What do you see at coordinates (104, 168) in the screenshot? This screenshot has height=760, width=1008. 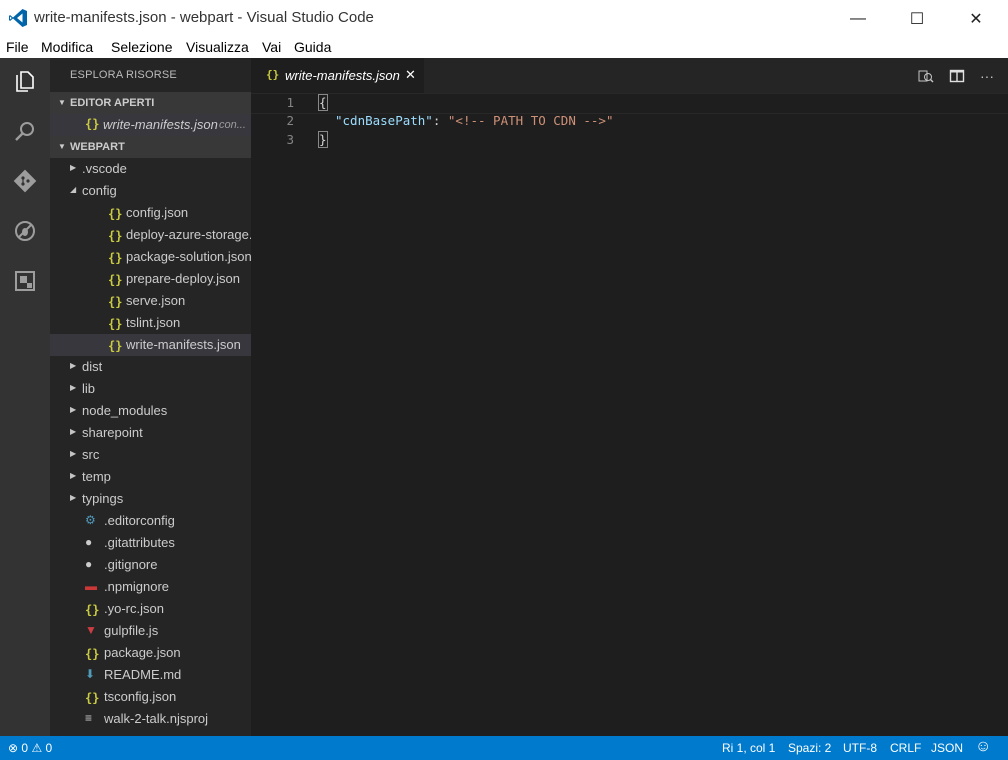 I see `folder-label: .vscode` at bounding box center [104, 168].